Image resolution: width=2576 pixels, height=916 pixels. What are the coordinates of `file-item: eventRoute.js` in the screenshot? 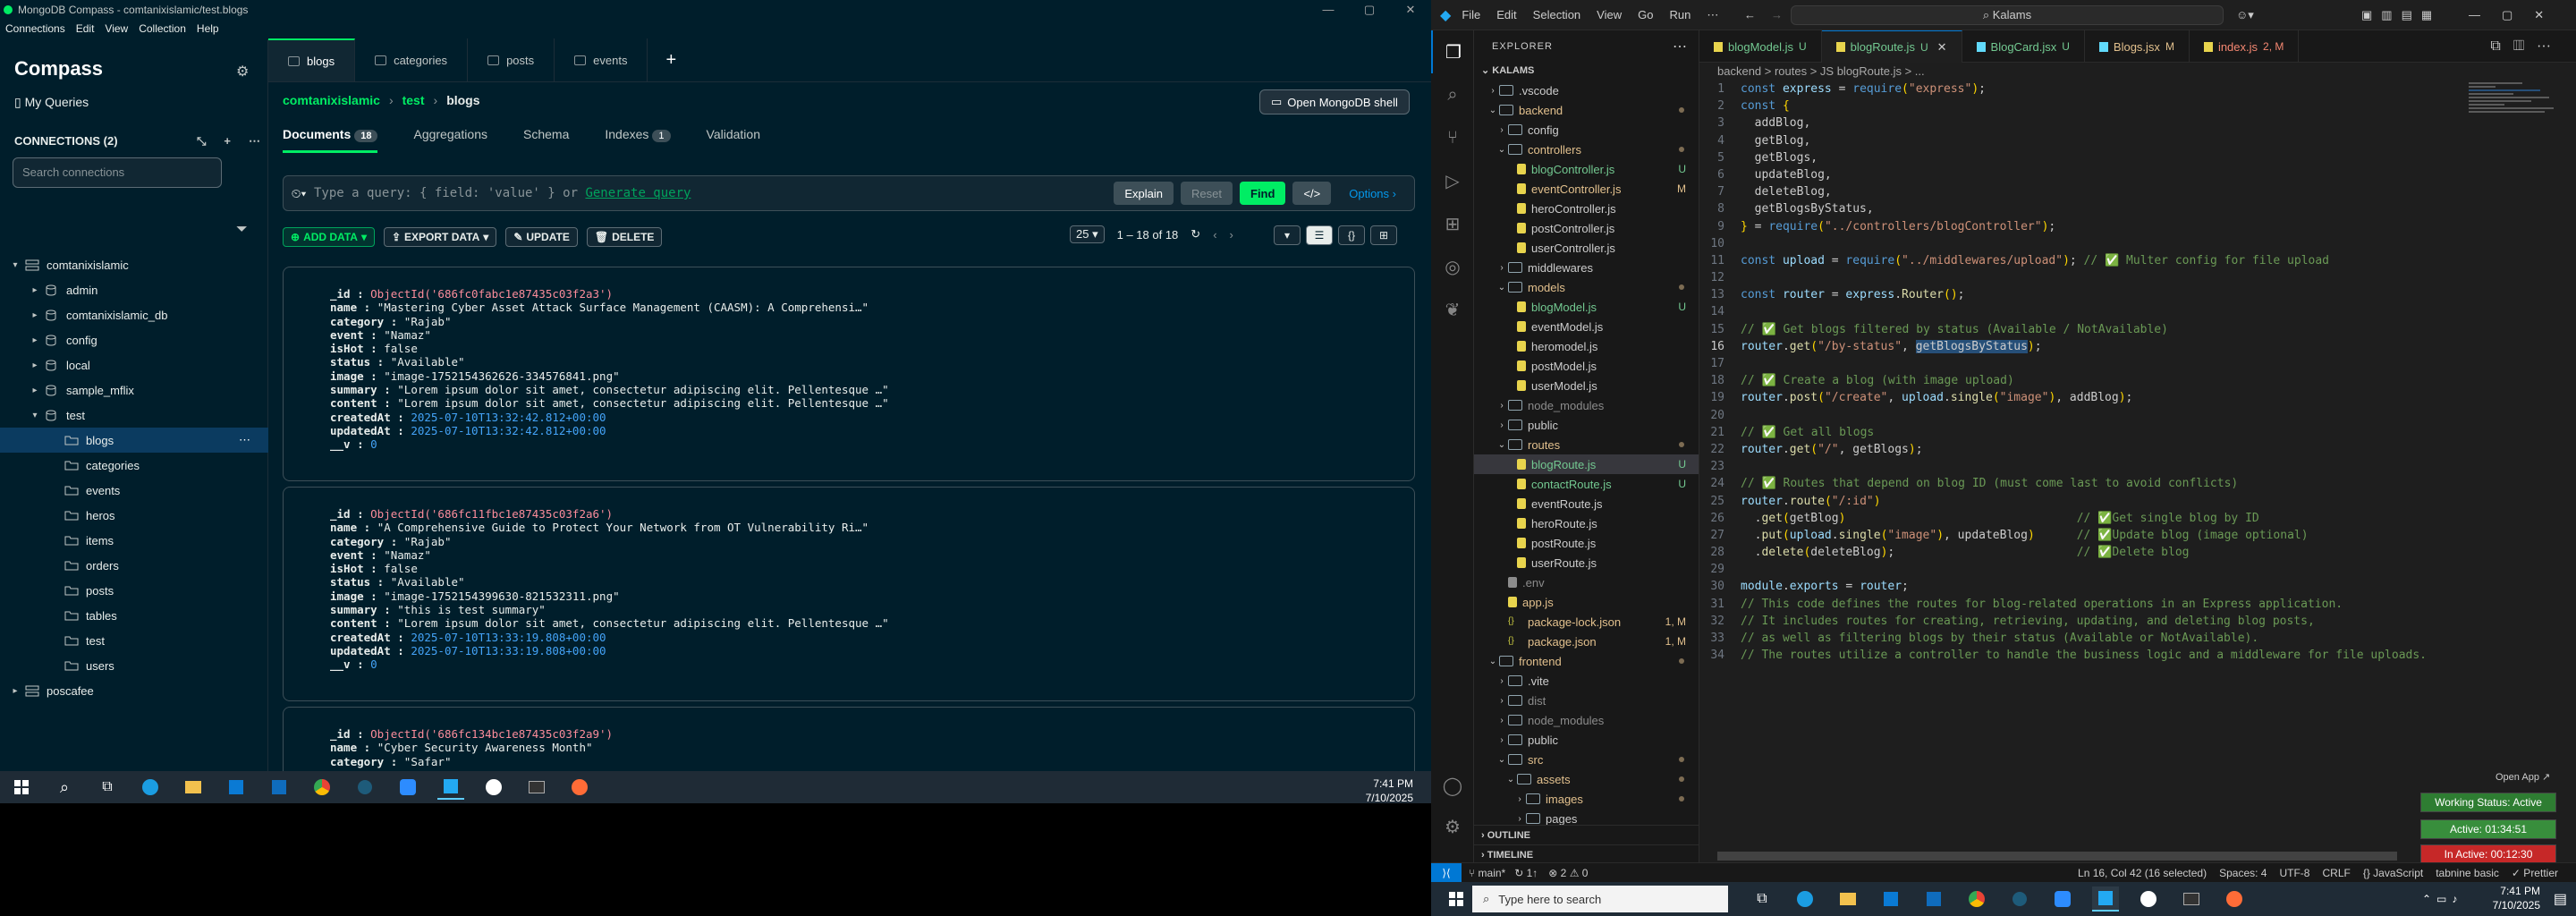 It's located at (1586, 503).